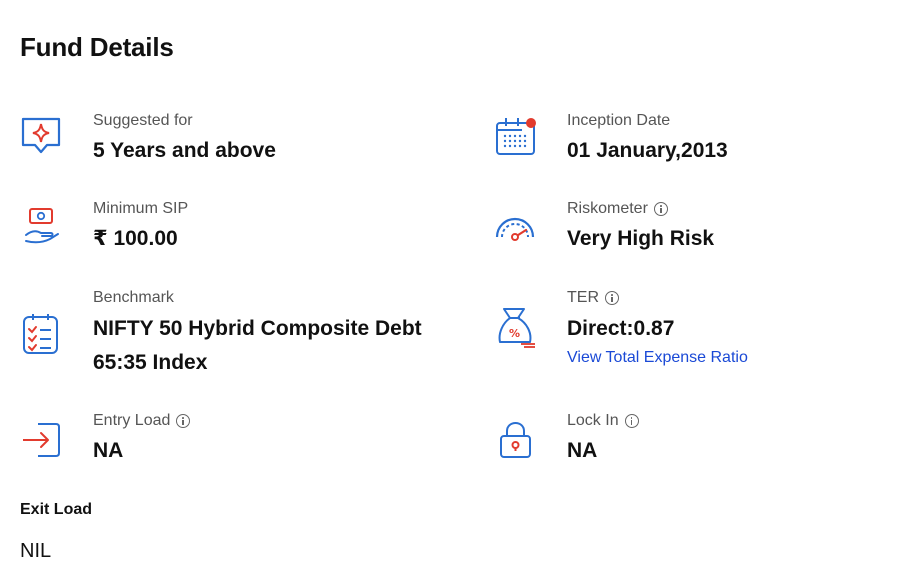 The height and width of the screenshot is (573, 917). I want to click on riskometer-label-row: Riskometer, so click(617, 209).